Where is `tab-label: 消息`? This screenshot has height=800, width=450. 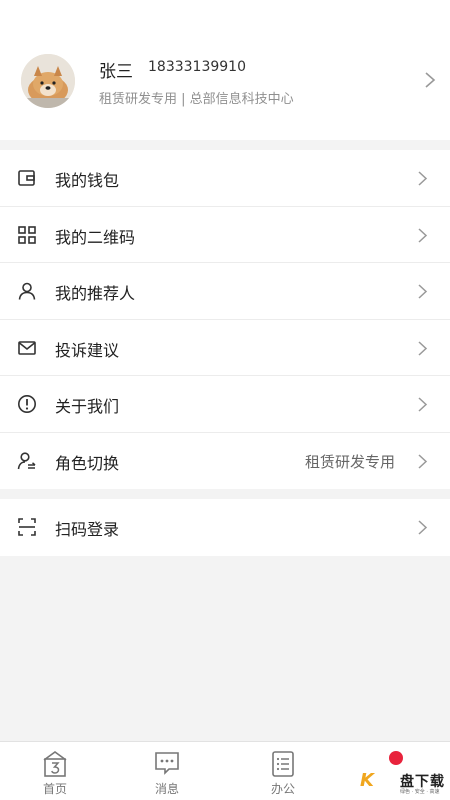 tab-label: 消息 is located at coordinates (166, 789).